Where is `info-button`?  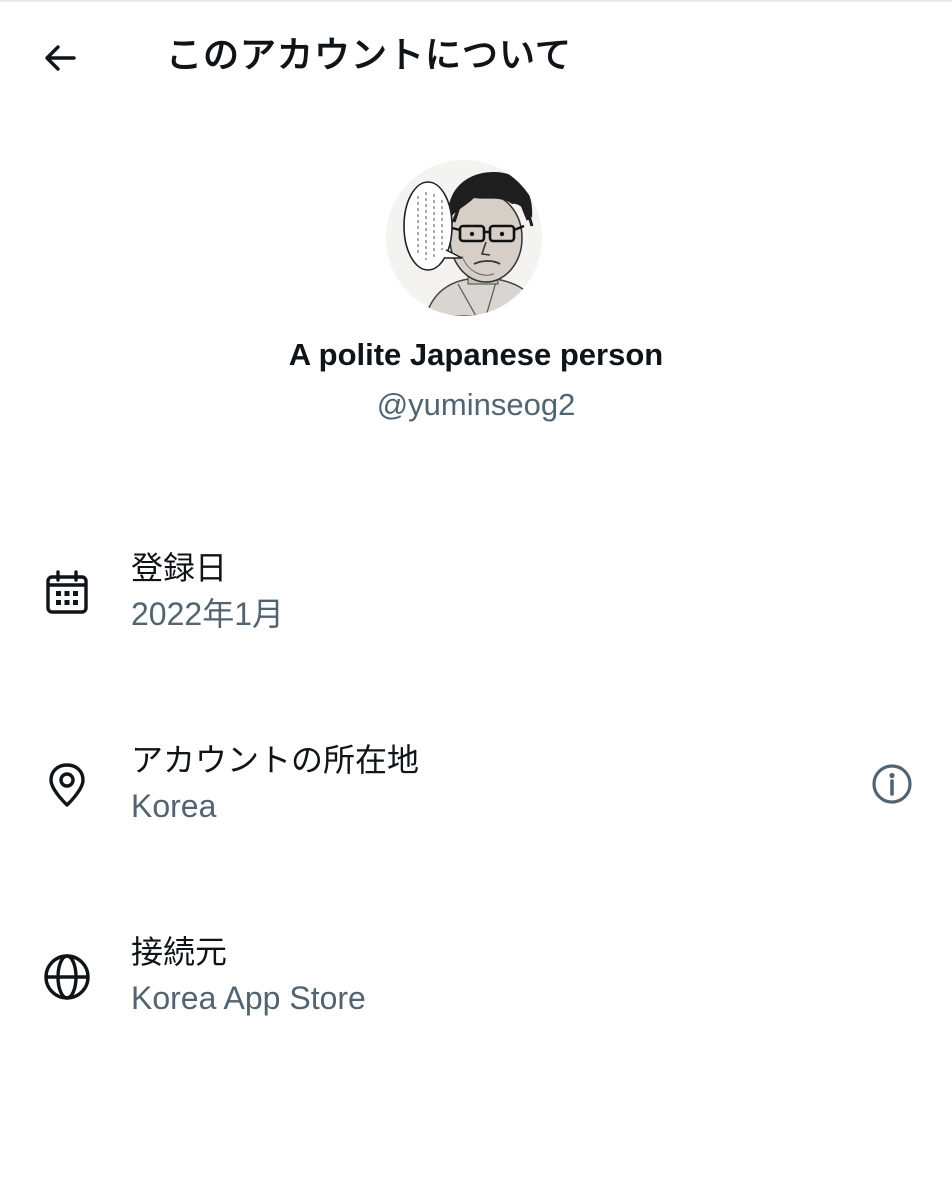 info-button is located at coordinates (892, 784).